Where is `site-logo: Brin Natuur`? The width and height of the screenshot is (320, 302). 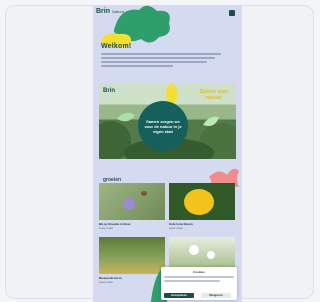 site-logo: Brin Natuur is located at coordinates (110, 11).